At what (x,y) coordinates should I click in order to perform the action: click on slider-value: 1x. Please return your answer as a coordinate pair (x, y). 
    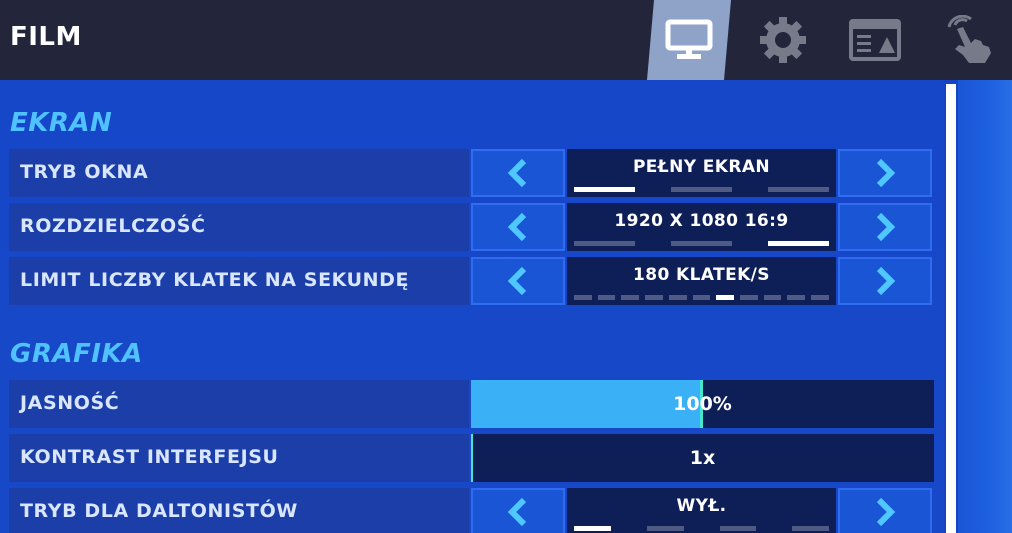
    Looking at the image, I should click on (702, 458).